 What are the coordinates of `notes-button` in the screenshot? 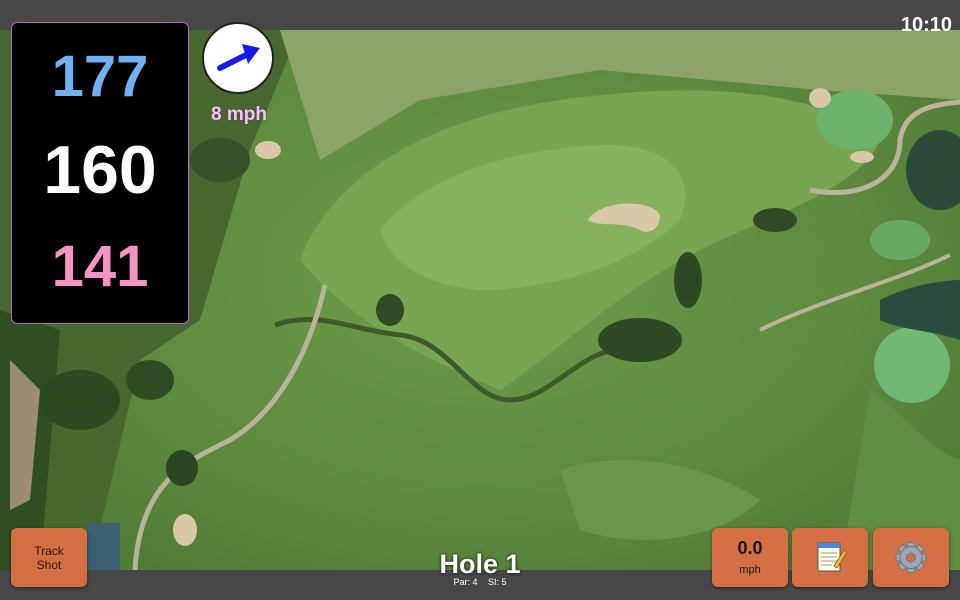 It's located at (830, 557).